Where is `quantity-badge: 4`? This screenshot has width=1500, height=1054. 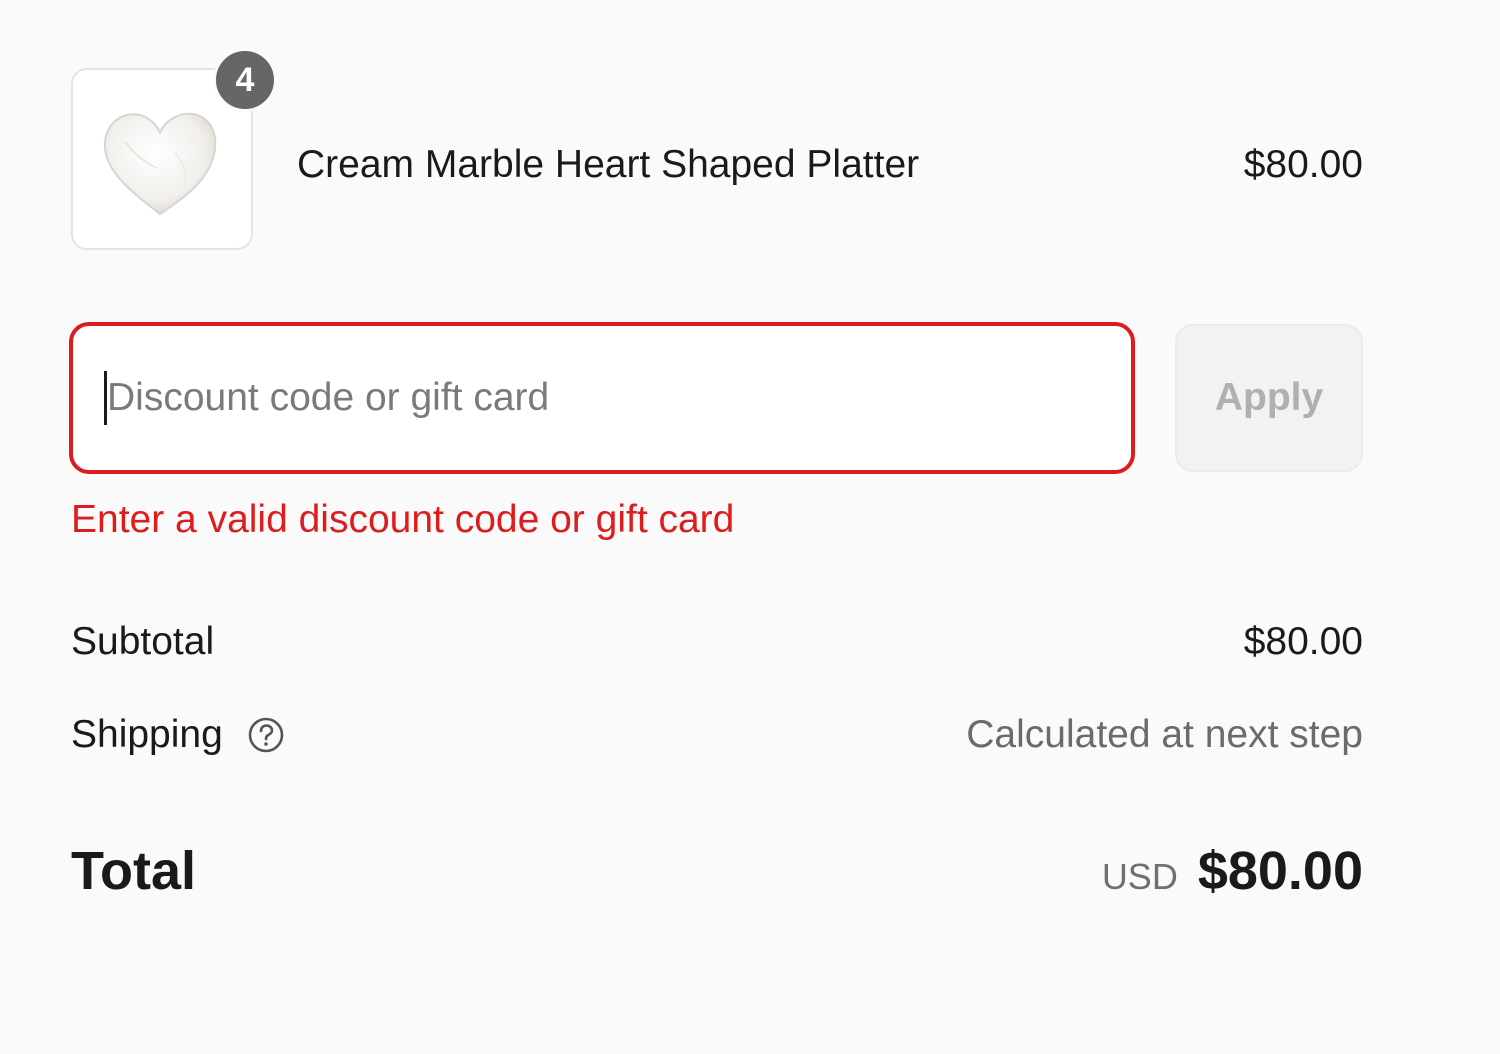
quantity-badge: 4 is located at coordinates (245, 80).